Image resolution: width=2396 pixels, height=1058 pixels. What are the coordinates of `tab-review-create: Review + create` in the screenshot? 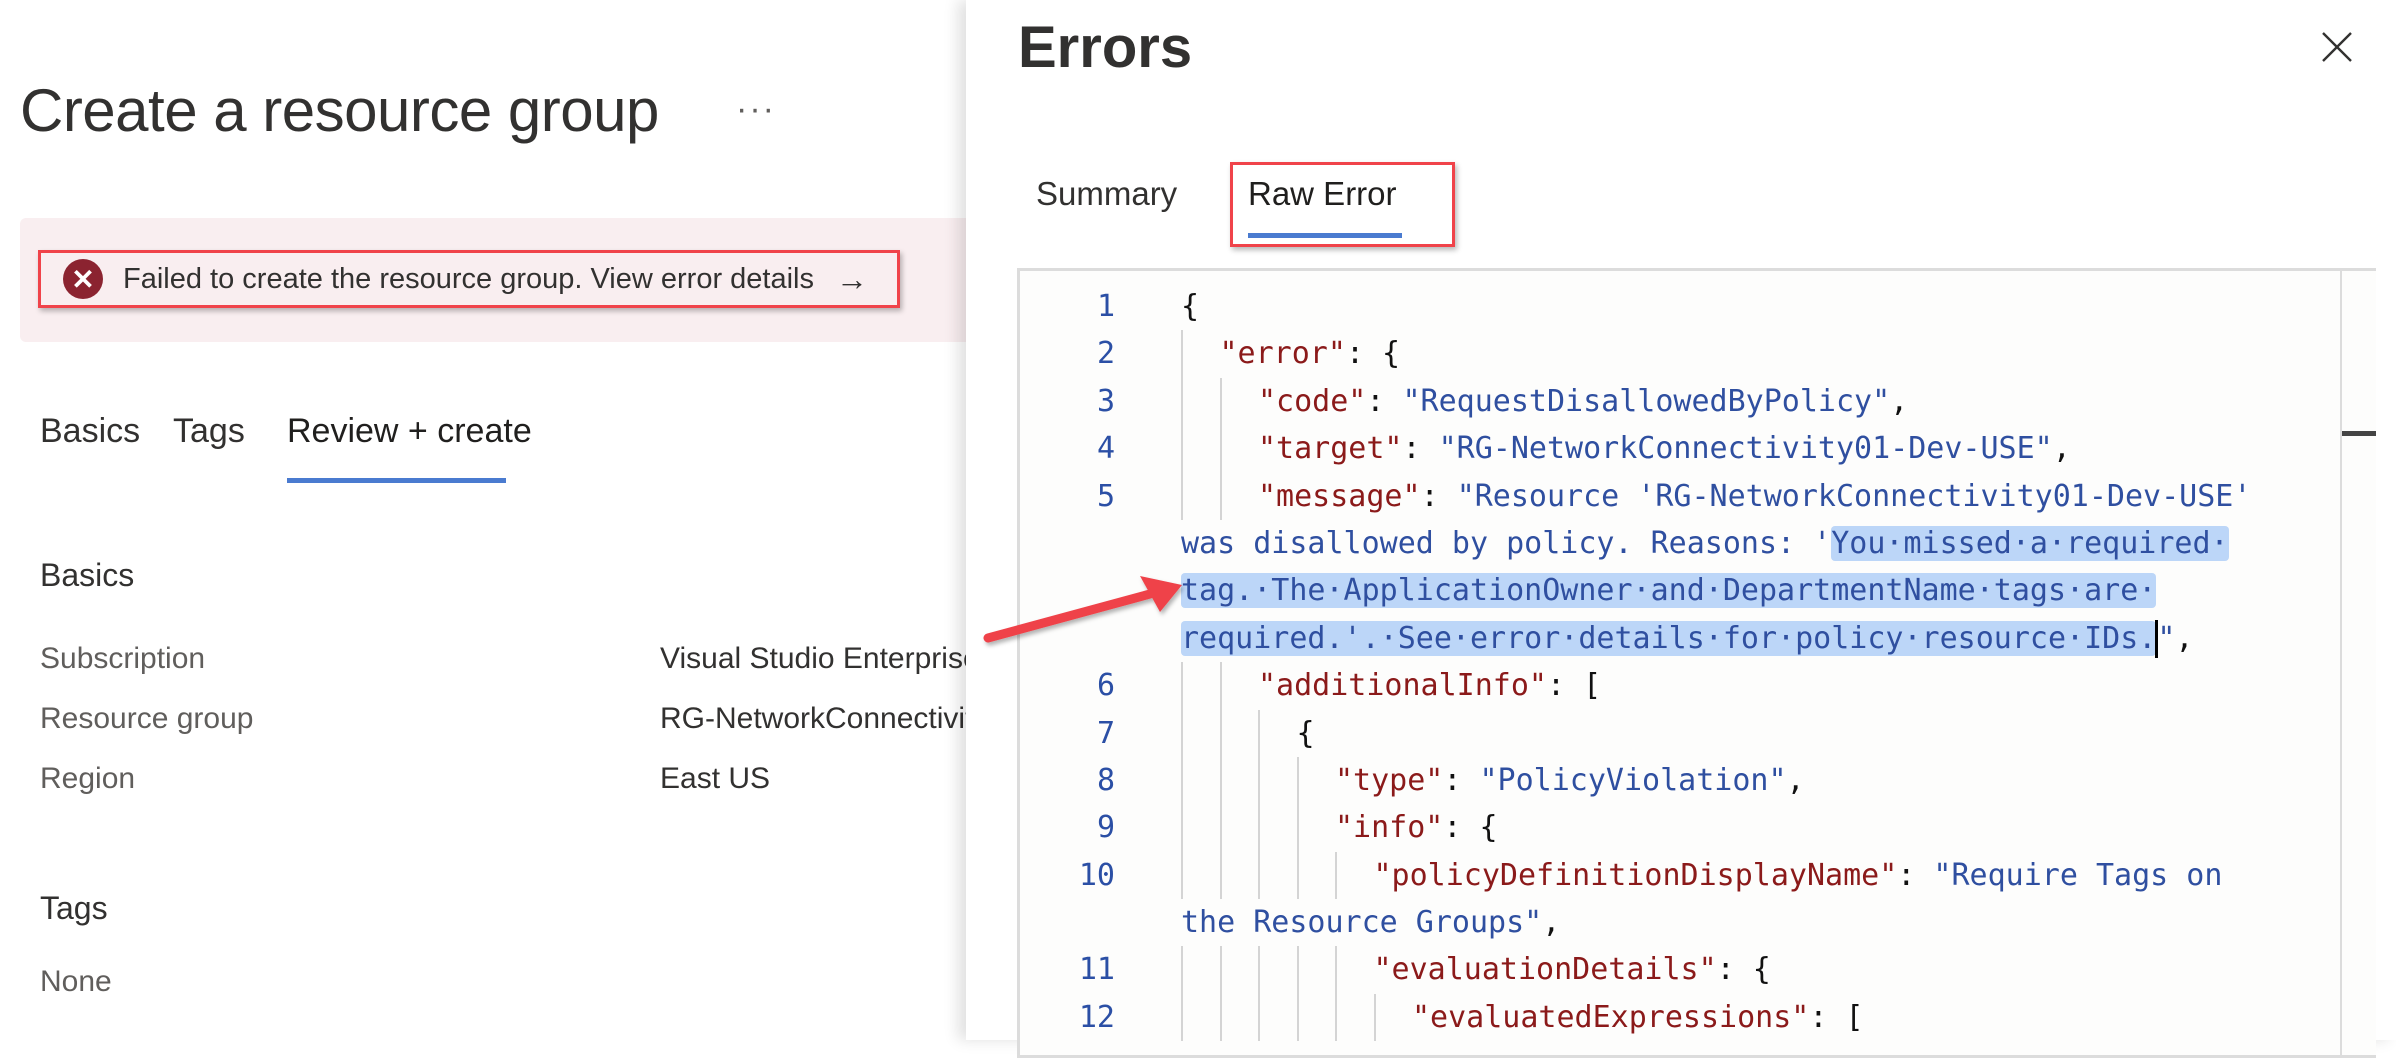 It's located at (409, 431).